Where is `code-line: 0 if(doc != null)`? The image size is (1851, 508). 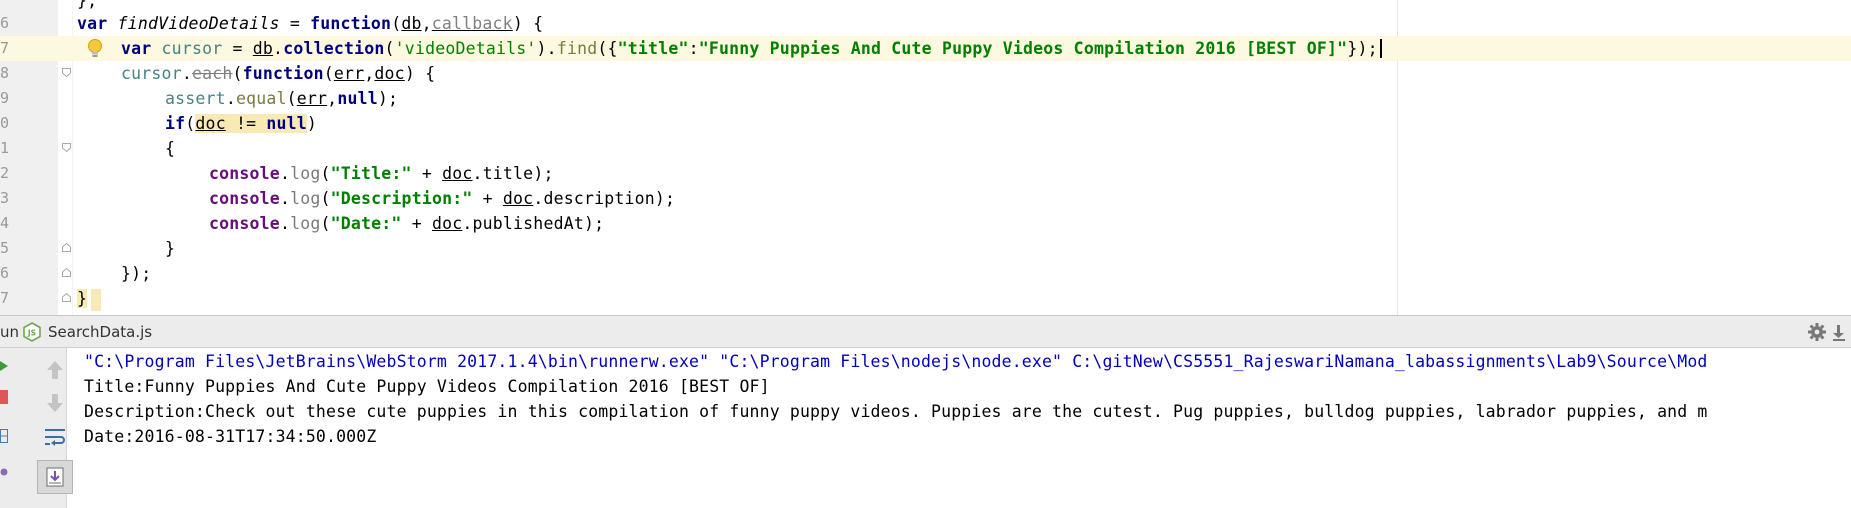 code-line: 0 if(doc != null) is located at coordinates (925, 123).